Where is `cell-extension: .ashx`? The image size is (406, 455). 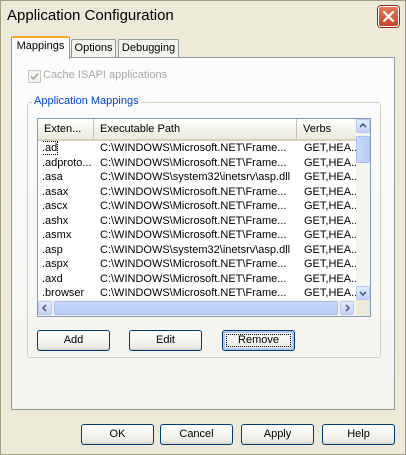
cell-extension: .ashx is located at coordinates (70, 221).